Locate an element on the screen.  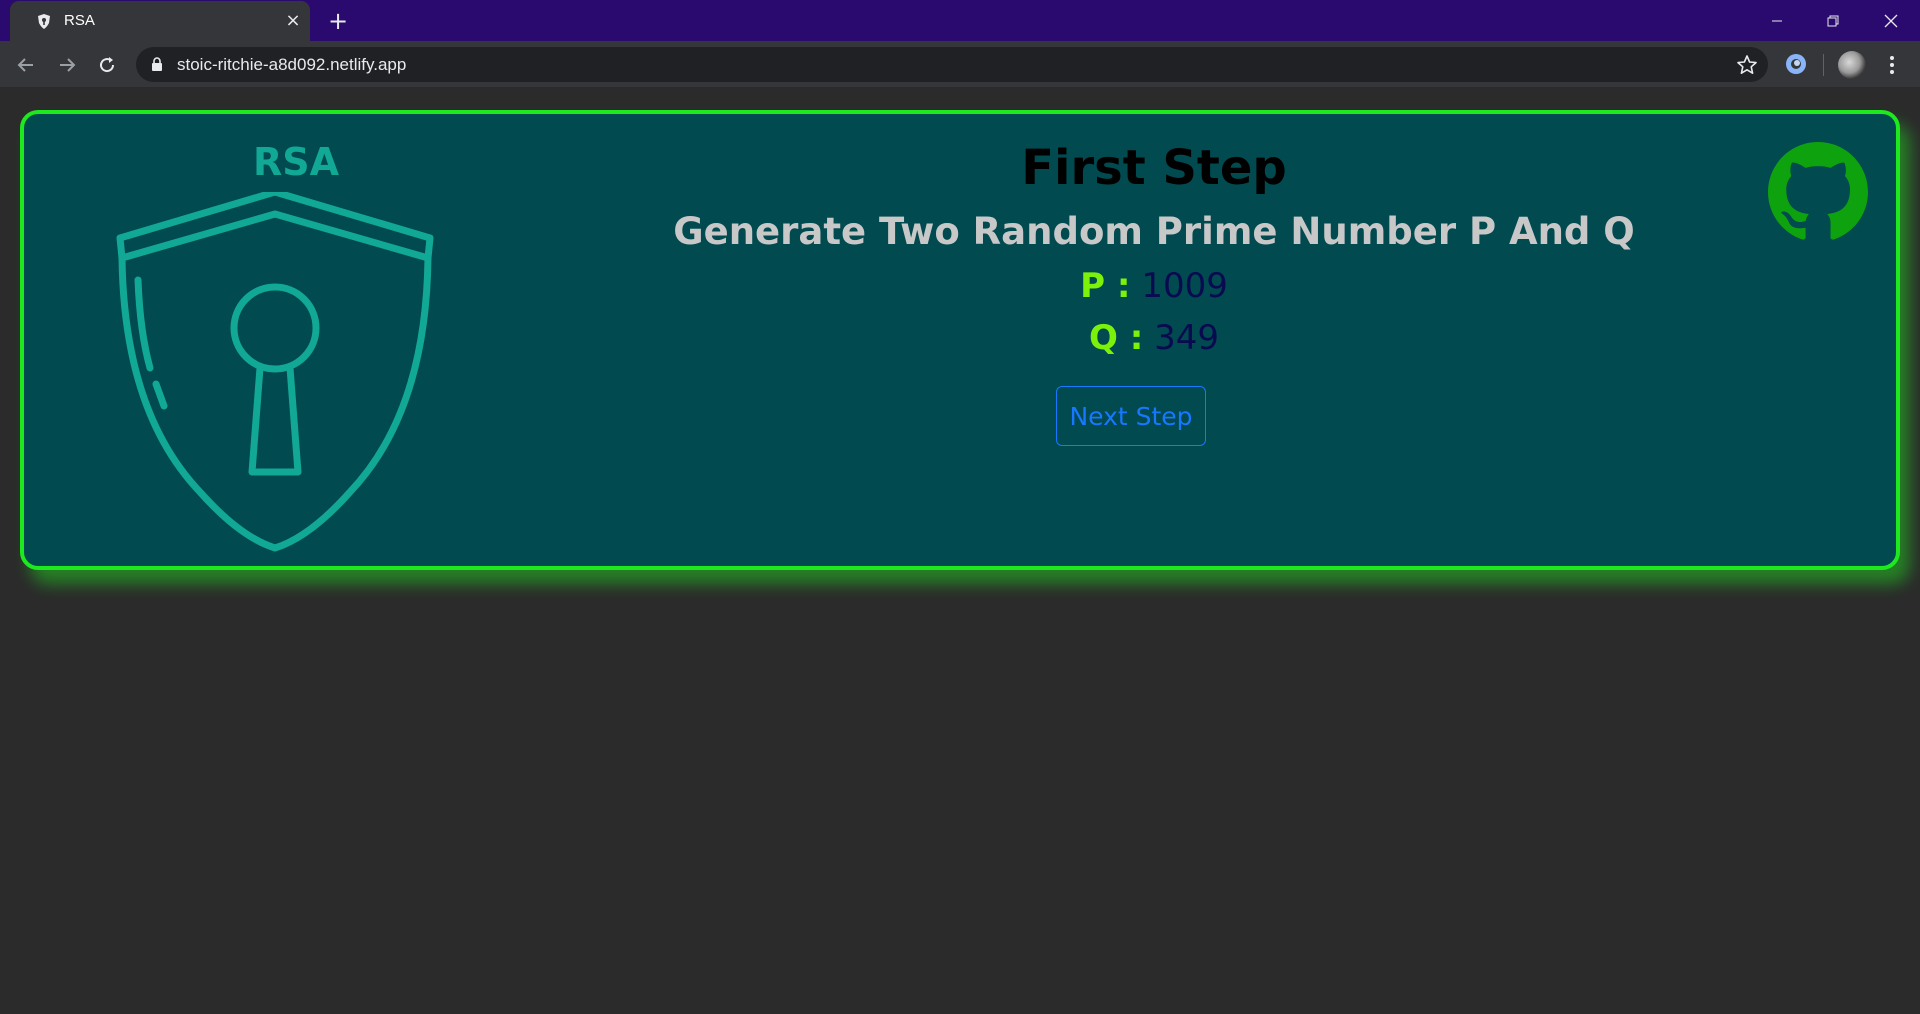
logo-title: RSA is located at coordinates (296, 162).